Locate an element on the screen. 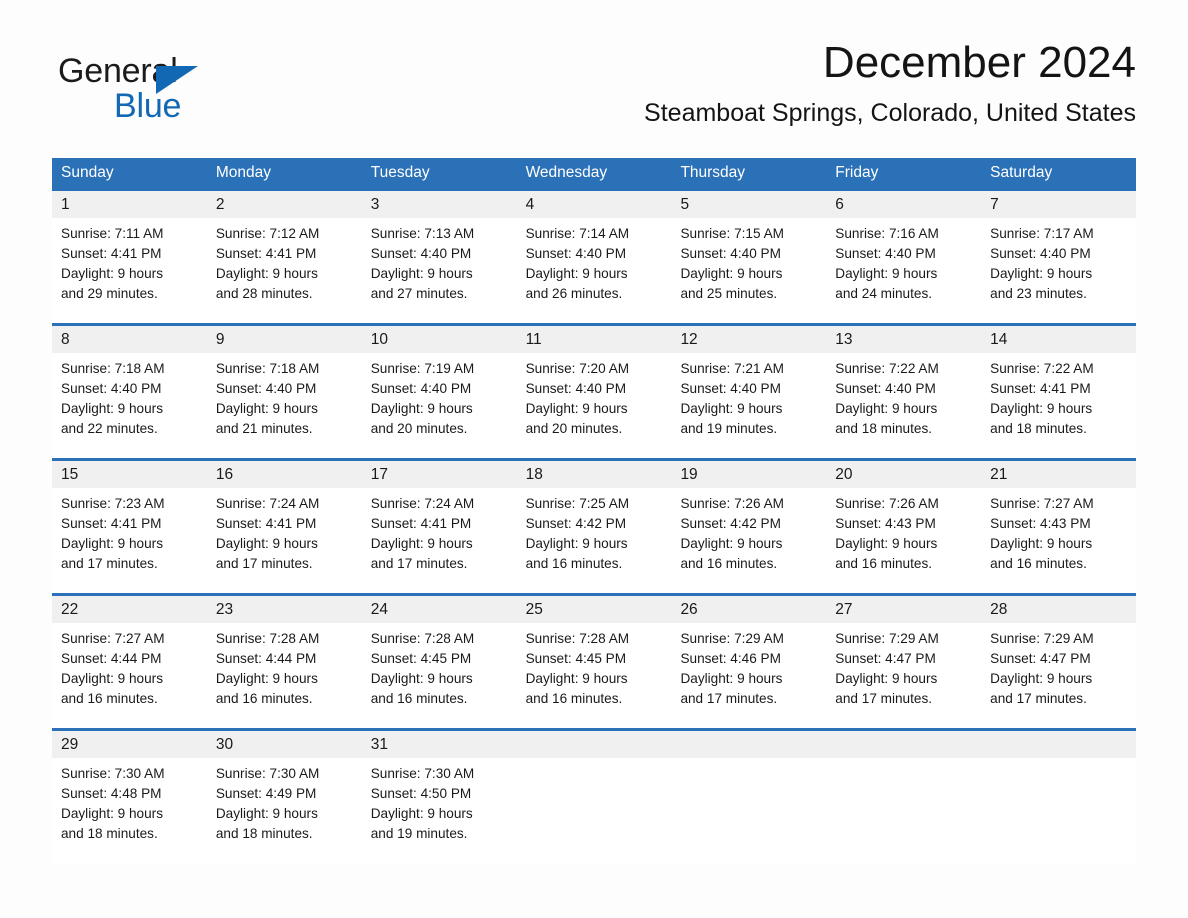 This screenshot has width=1188, height=918. date-number: 29 is located at coordinates (129, 744).